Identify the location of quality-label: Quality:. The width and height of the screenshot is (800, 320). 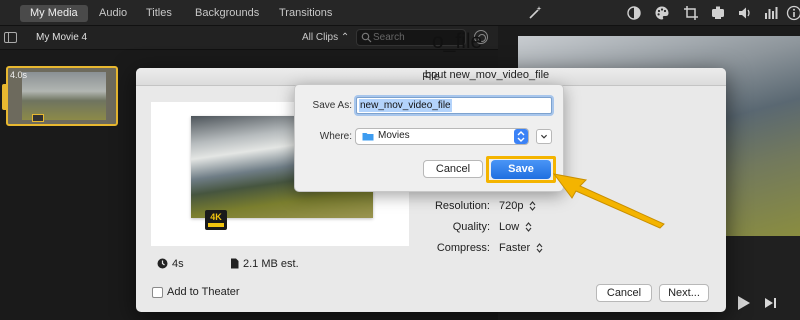
(471, 227).